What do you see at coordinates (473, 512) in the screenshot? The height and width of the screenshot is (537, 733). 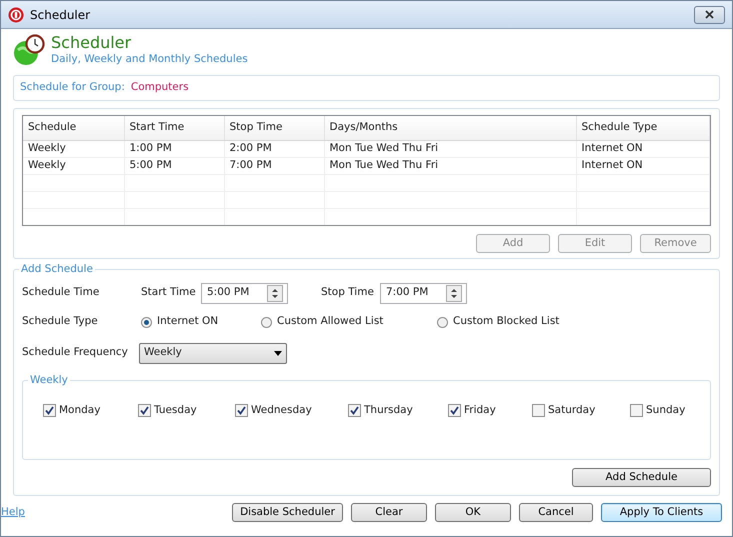 I see `dialog-button: OK` at bounding box center [473, 512].